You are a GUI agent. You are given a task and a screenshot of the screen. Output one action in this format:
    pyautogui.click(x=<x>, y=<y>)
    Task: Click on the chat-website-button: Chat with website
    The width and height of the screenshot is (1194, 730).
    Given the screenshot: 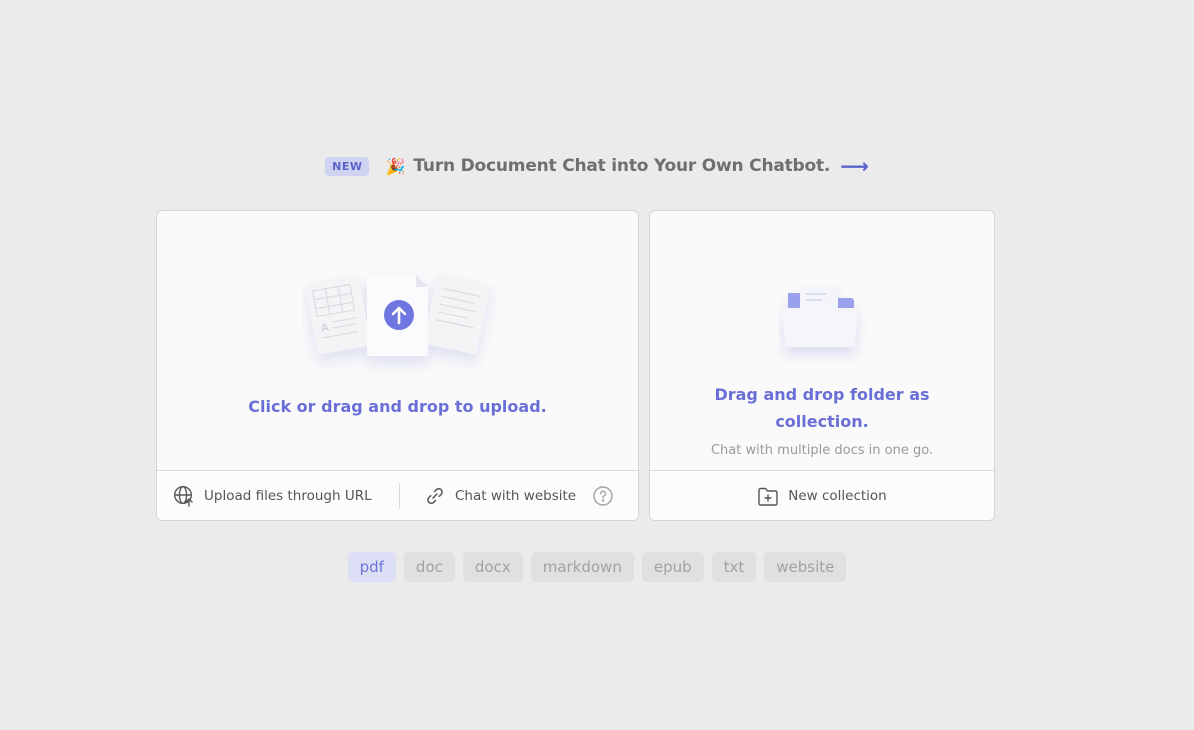 What is the action you would take?
    pyautogui.click(x=500, y=496)
    